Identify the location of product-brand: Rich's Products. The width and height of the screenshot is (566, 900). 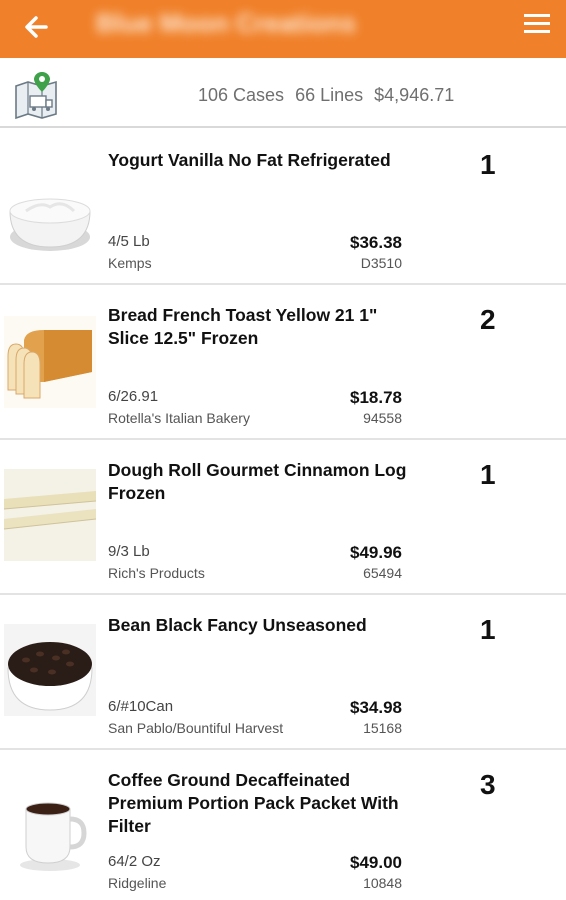
(156, 573).